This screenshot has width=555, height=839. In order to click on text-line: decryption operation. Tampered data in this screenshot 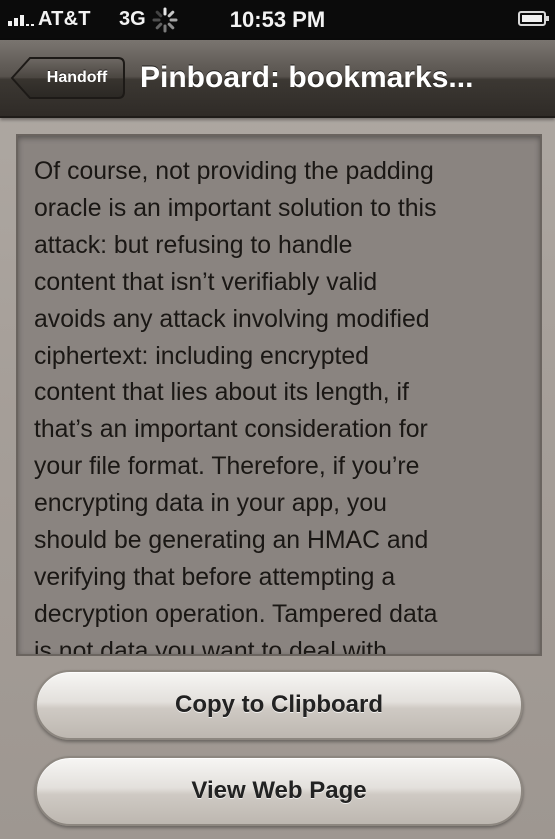, I will do `click(236, 614)`.